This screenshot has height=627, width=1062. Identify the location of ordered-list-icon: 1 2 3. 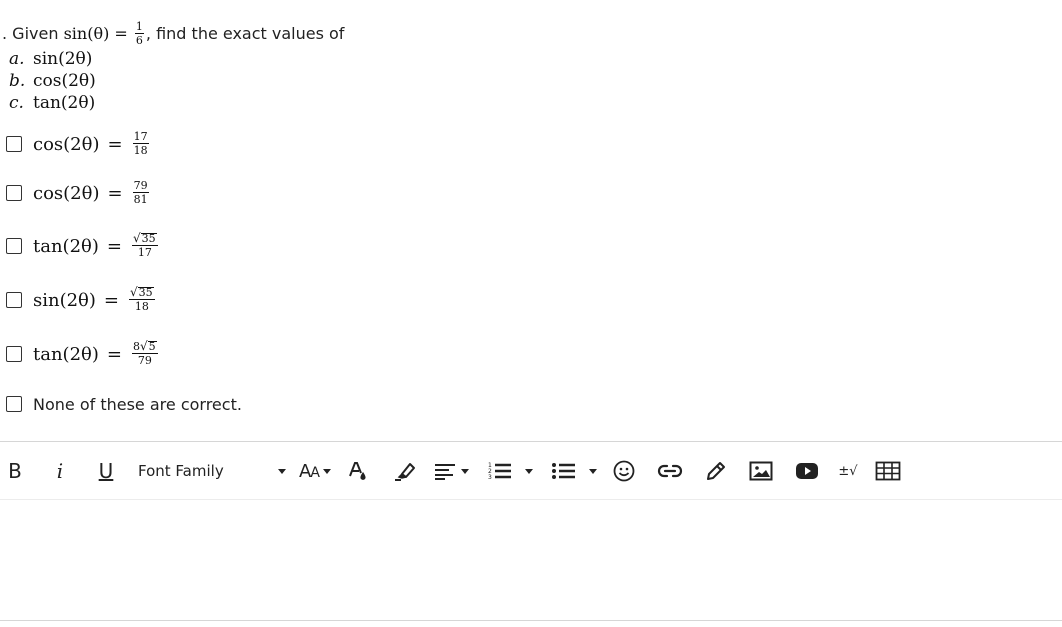
(499, 471).